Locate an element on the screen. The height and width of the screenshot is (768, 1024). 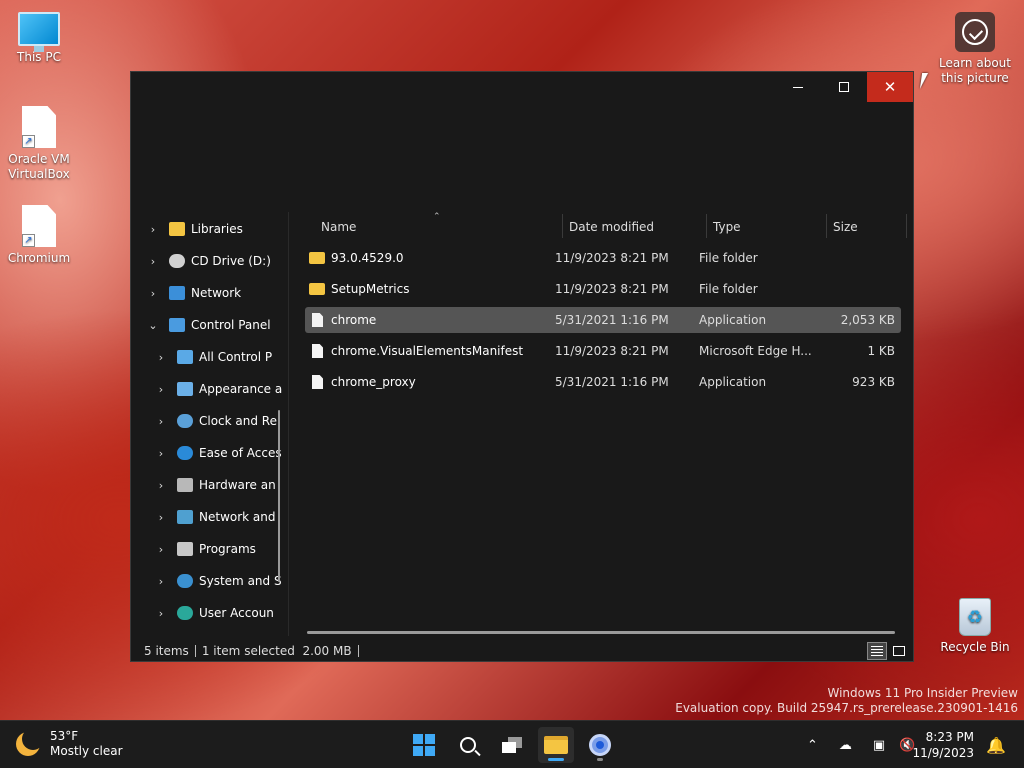
nav-item-network-internet: › Network and is located at coordinates (221, 517).